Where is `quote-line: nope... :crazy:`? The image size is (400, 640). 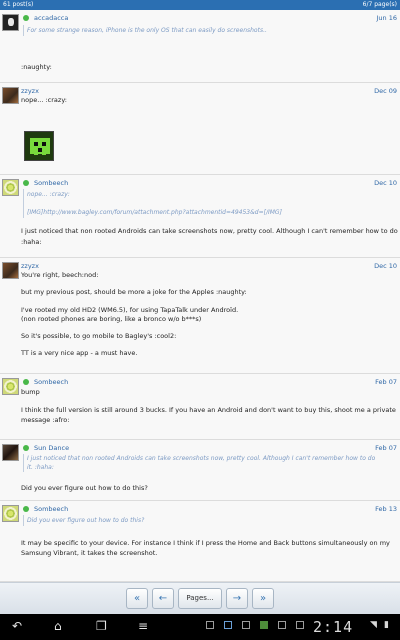 quote-line: nope... :crazy: is located at coordinates (48, 194).